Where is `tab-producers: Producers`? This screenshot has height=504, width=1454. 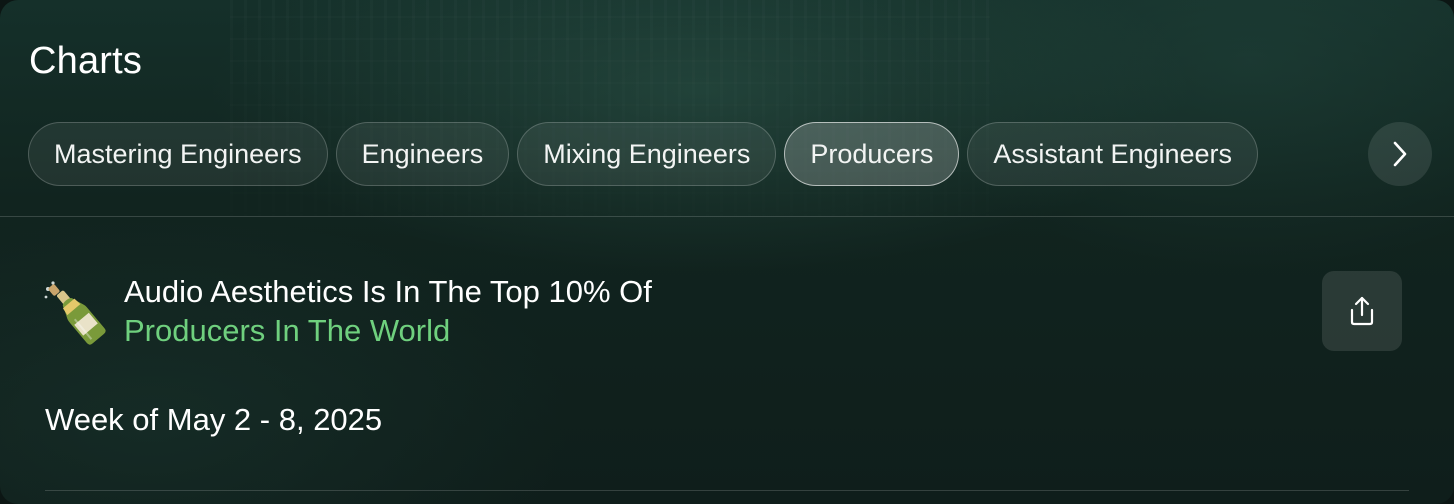
tab-producers: Producers is located at coordinates (872, 154).